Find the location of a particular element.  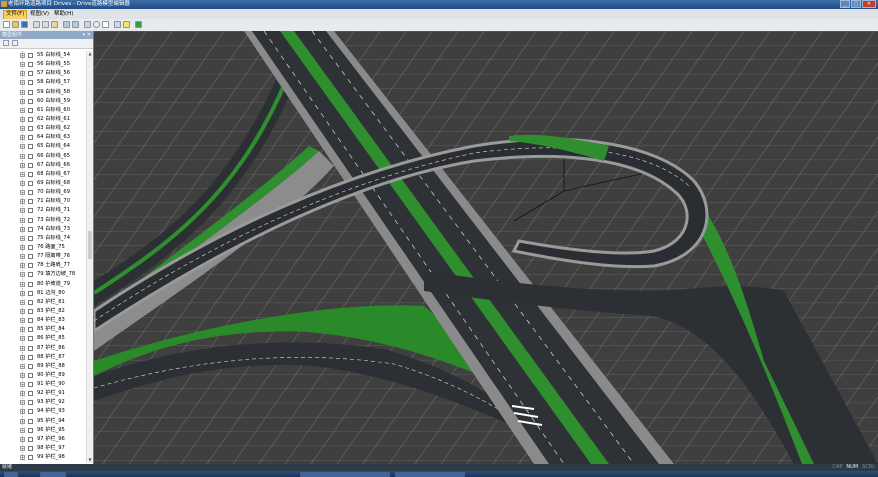

tree-item: +59 白标线_58 is located at coordinates (43, 92).